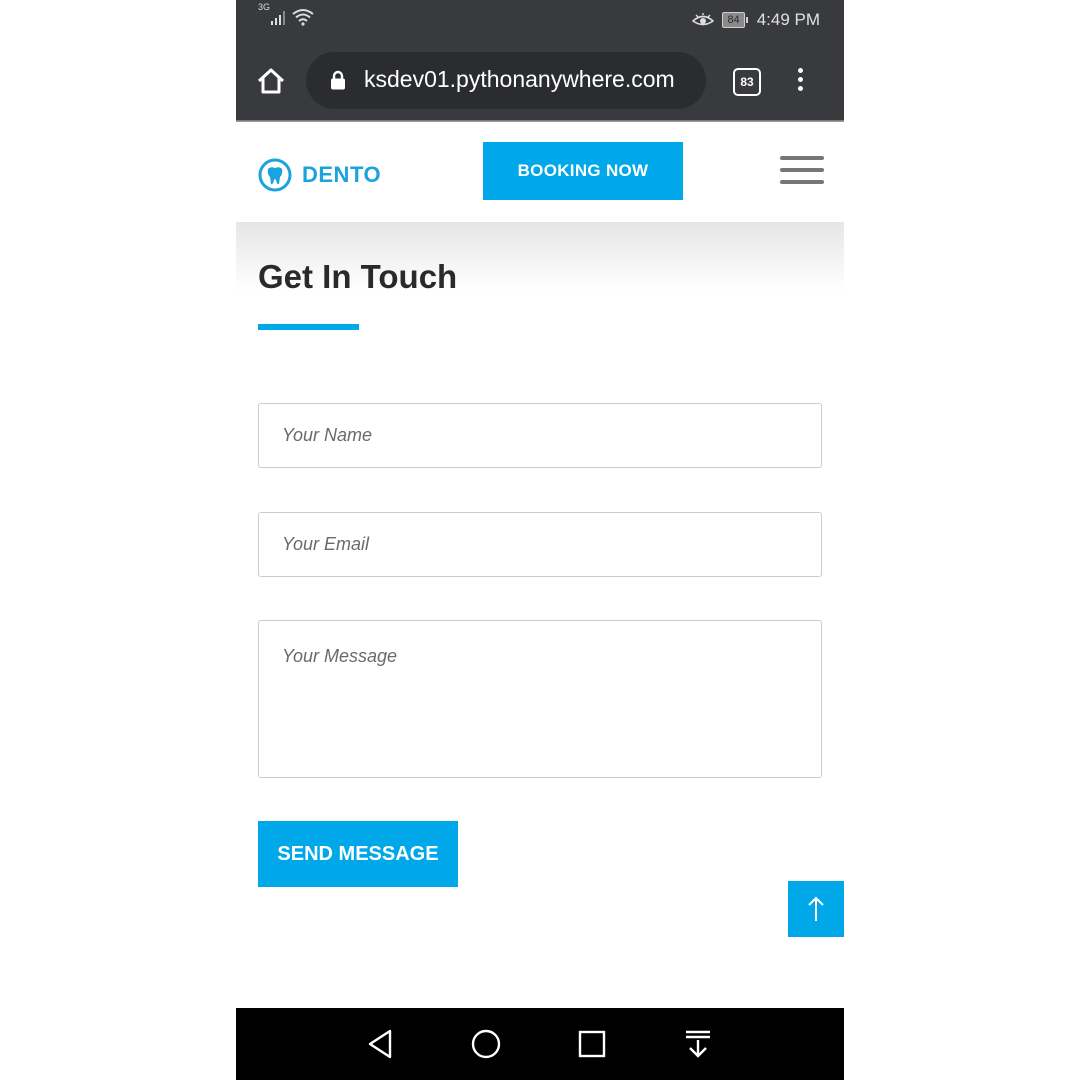  I want to click on arrow-up-icon, so click(816, 908).